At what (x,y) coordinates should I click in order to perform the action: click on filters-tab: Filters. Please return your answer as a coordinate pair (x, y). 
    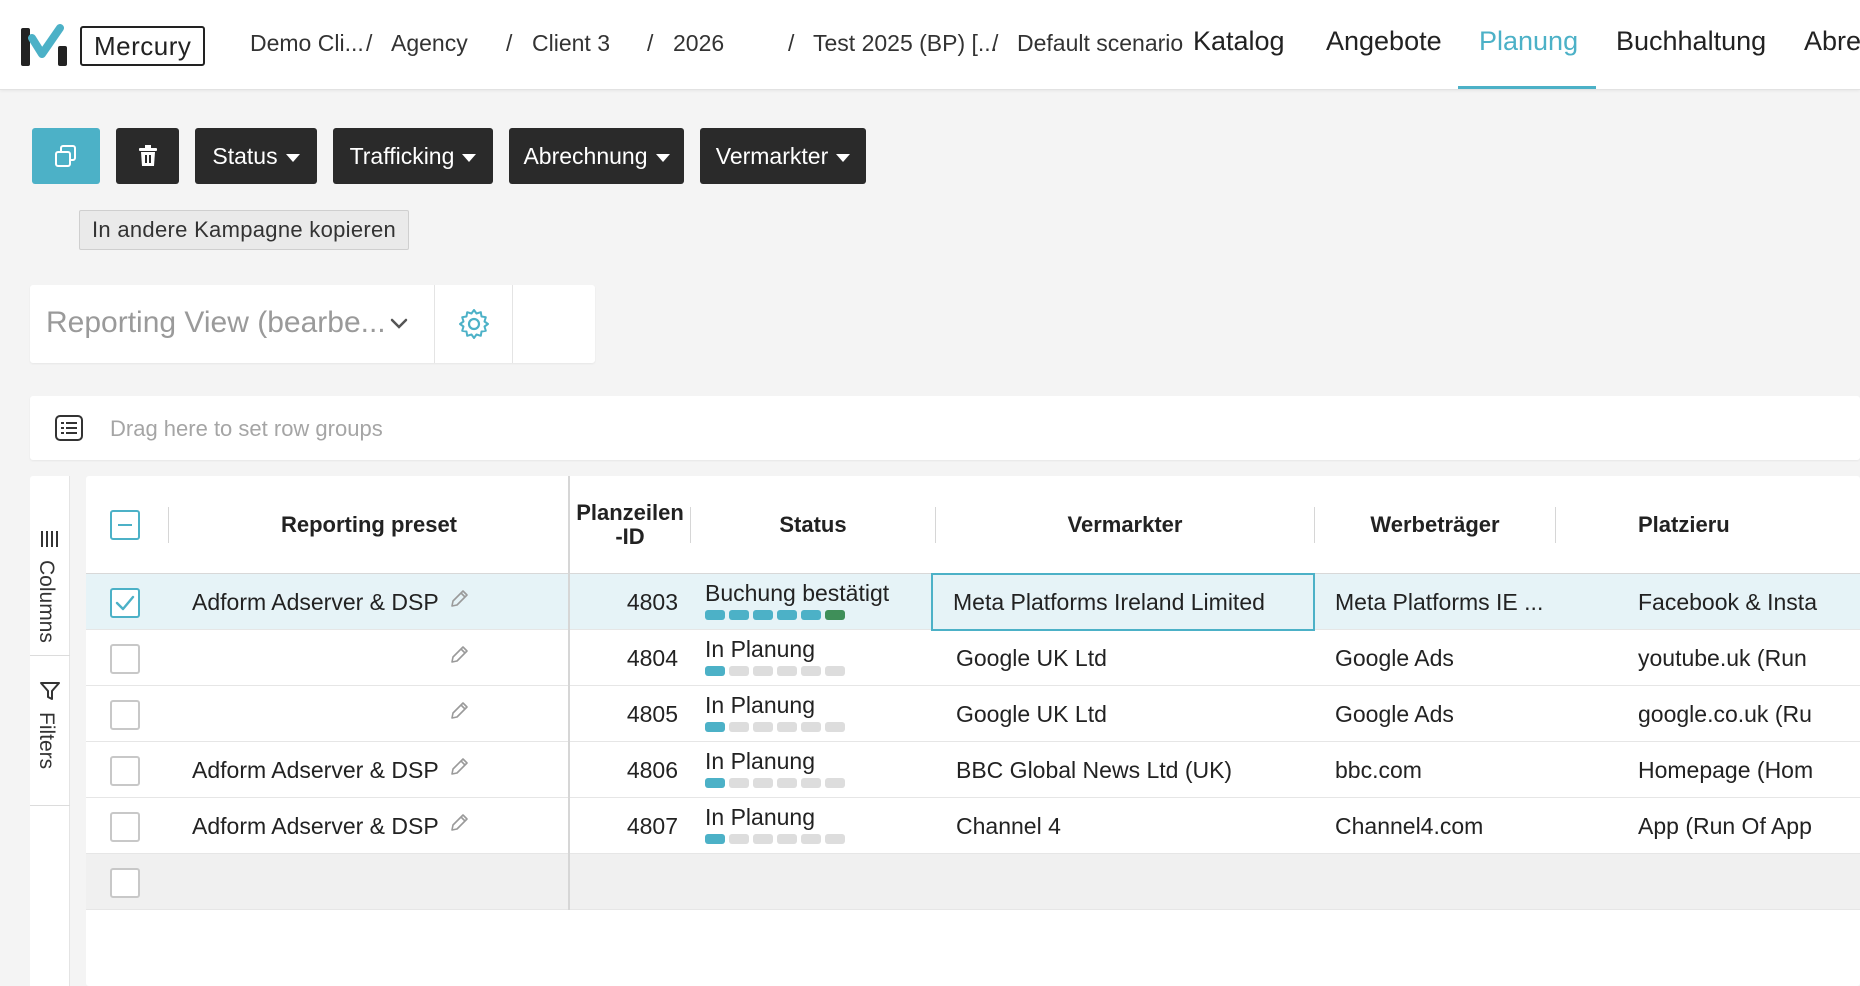
    Looking at the image, I should click on (50, 731).